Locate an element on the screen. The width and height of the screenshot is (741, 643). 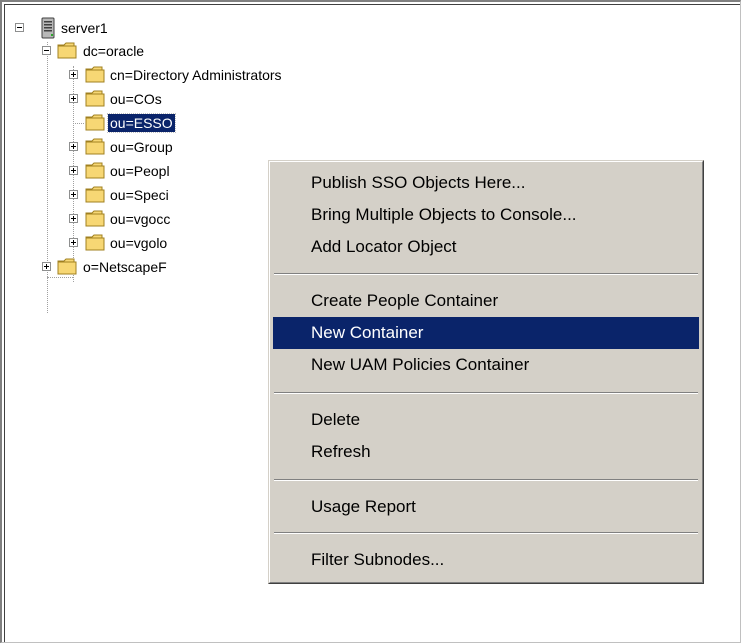
menu-item-add-locator-object: Add Locator Object is located at coordinates (486, 247).